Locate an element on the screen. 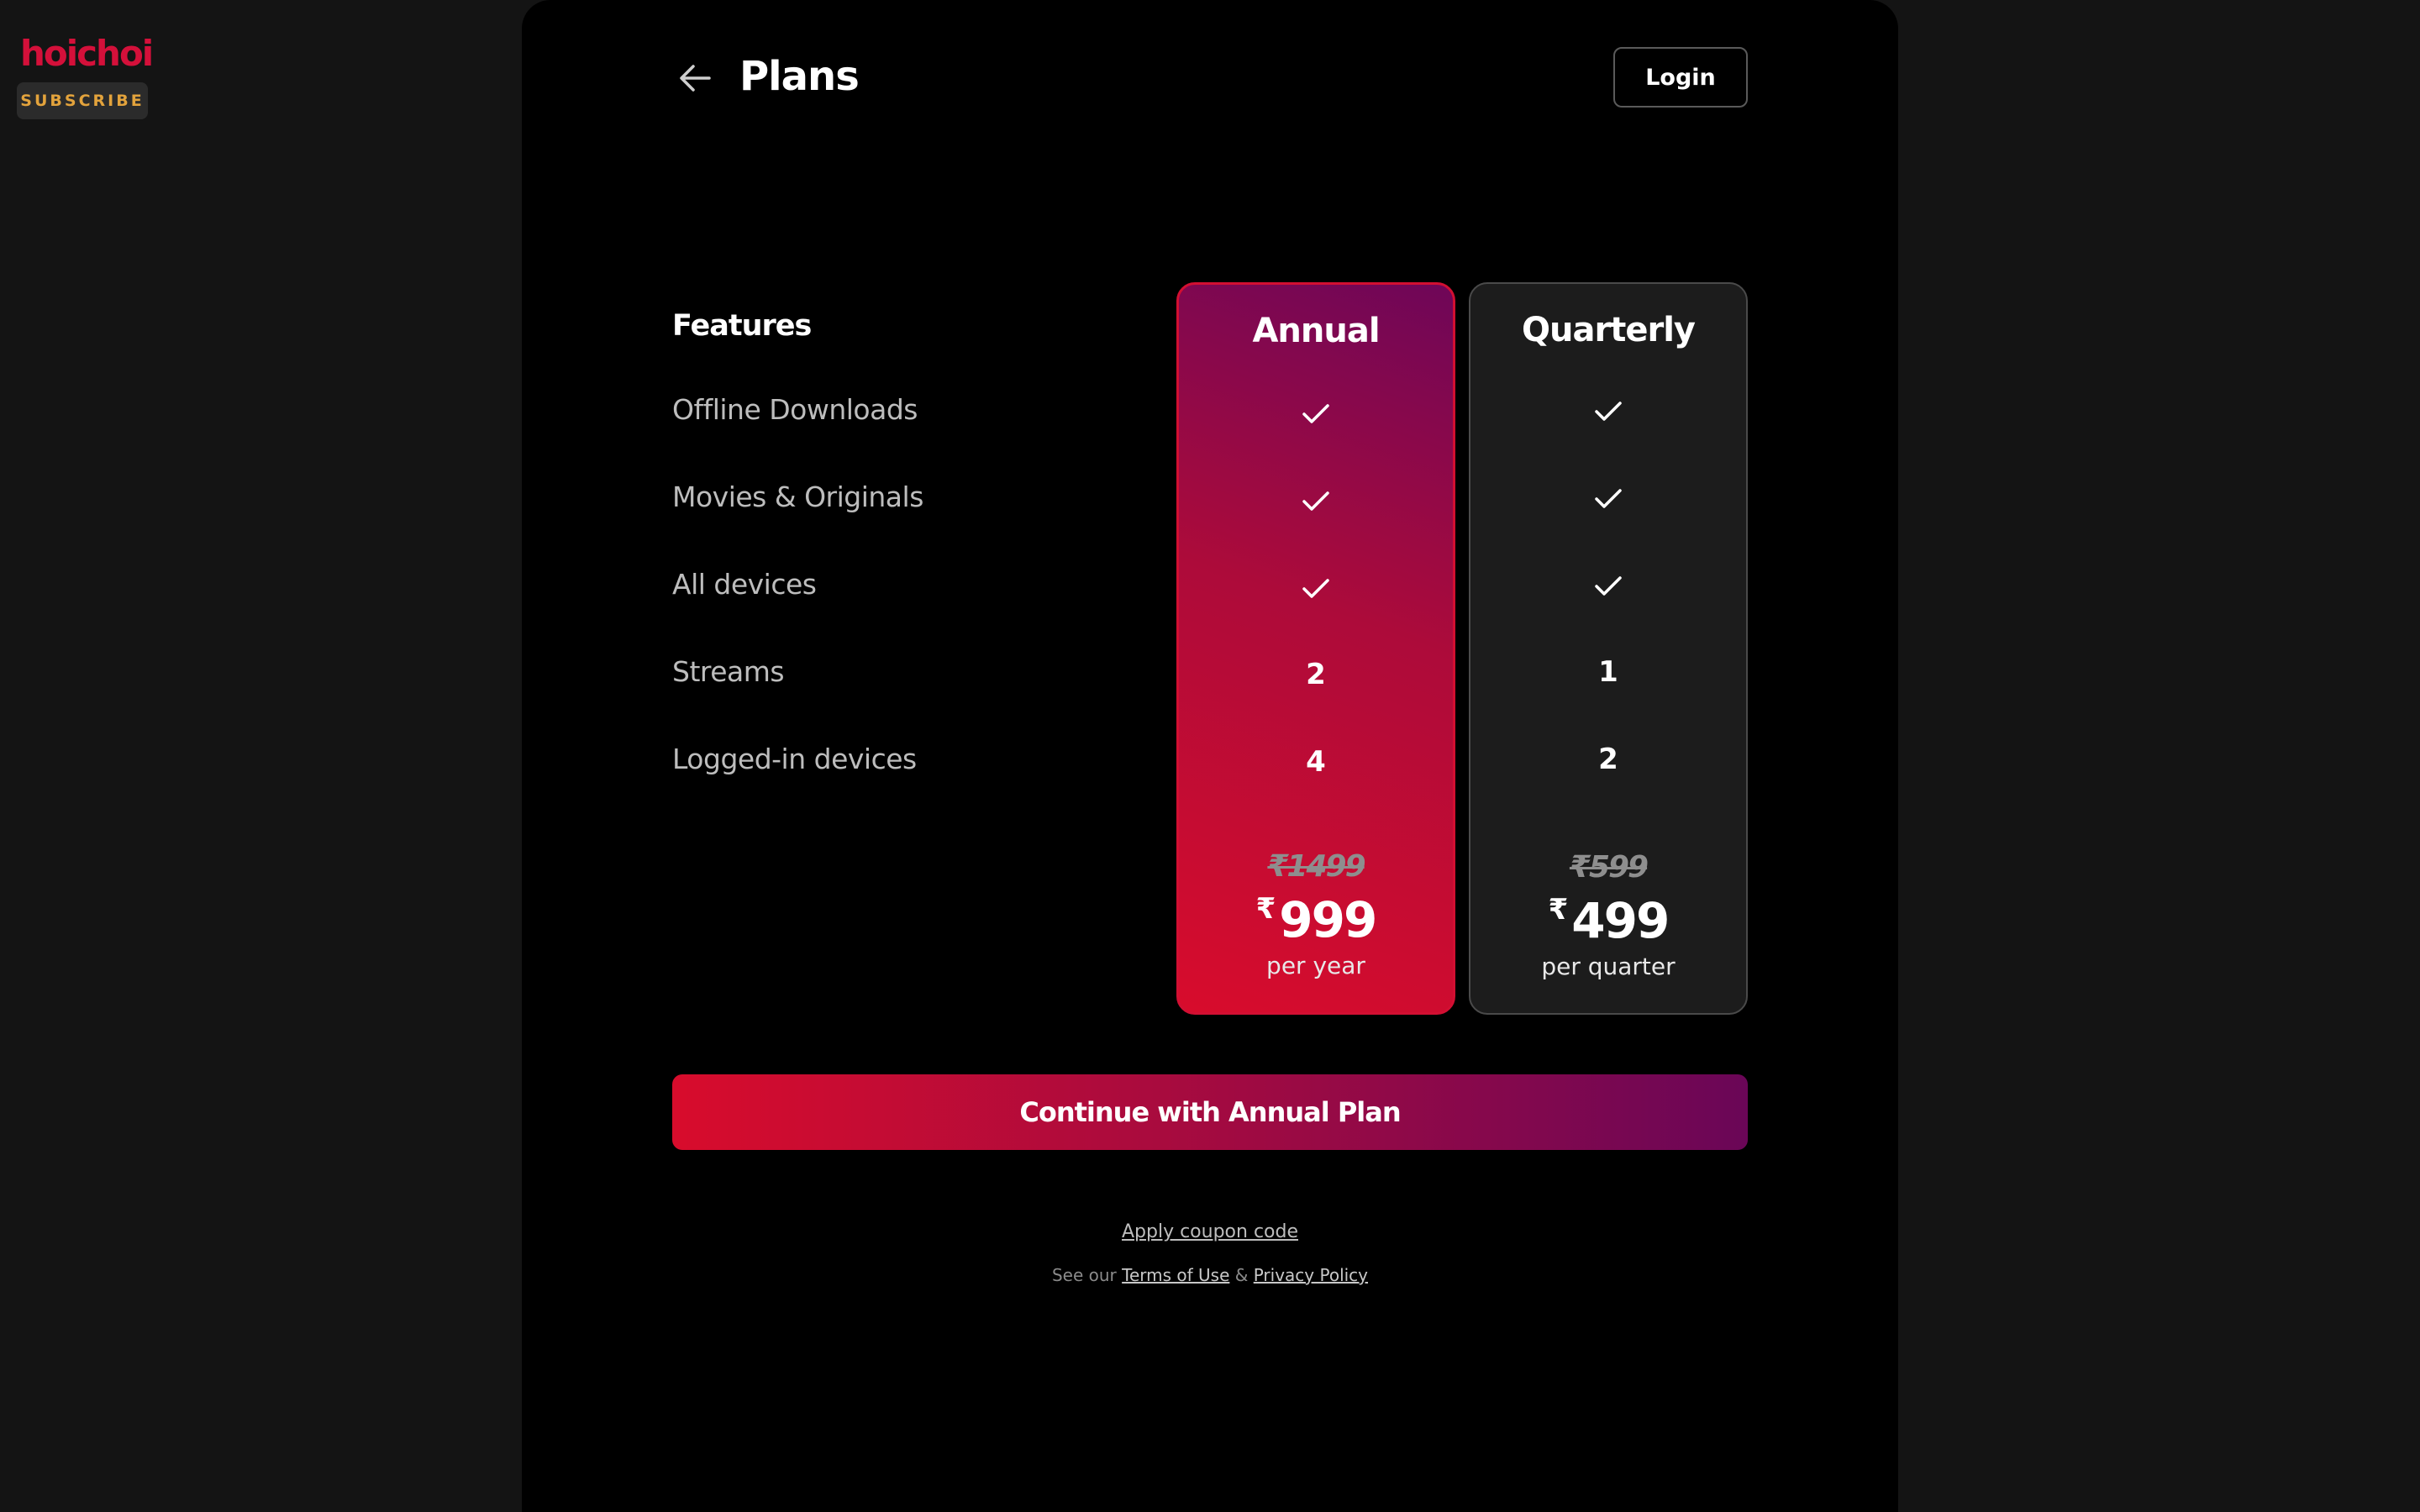 Image resolution: width=2420 pixels, height=1512 pixels. subscribe-button: SUBSCRIBE is located at coordinates (82, 100).